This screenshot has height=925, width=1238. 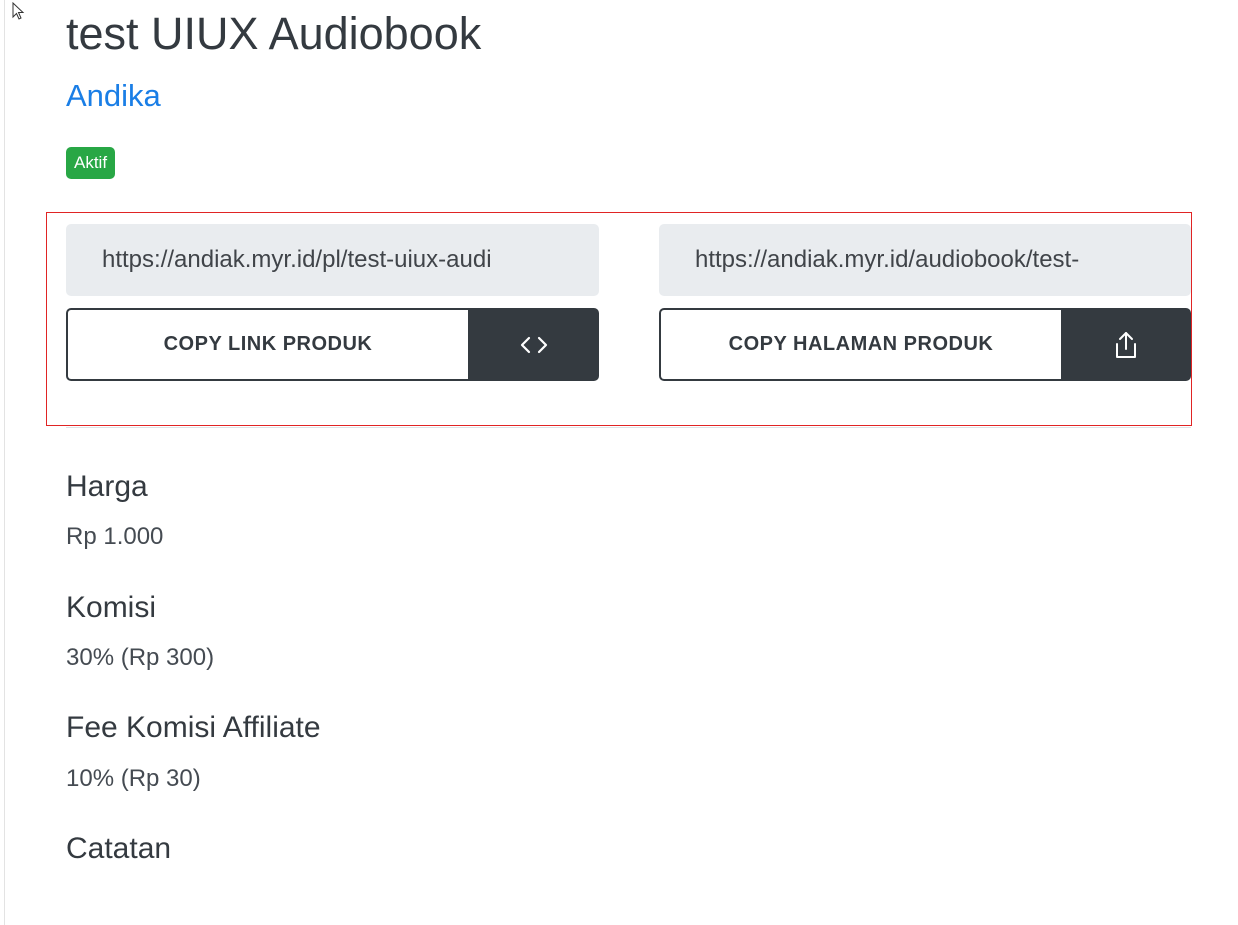 I want to click on affiliate-fee-label: Fee Komisi Affiliate, so click(x=193, y=727).